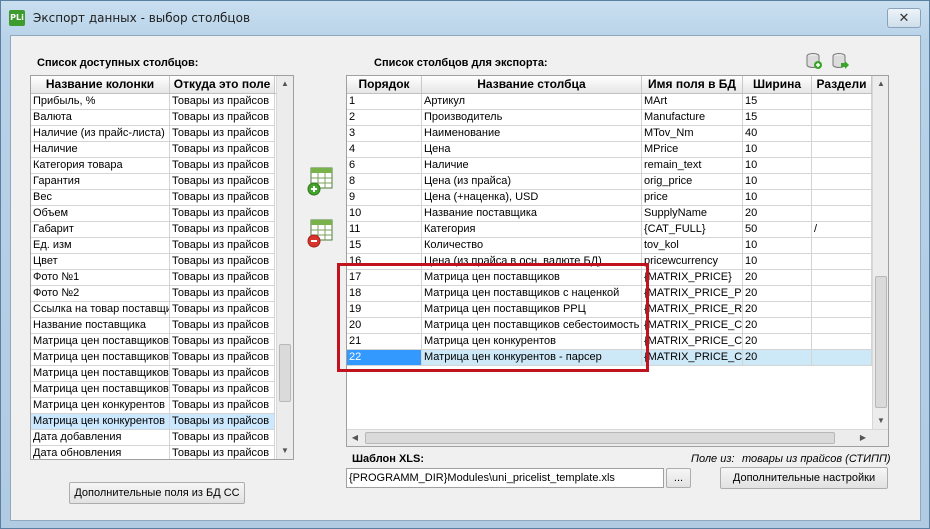 The height and width of the screenshot is (529, 930). I want to click on scroll-right-icon: ▶, so click(863, 438).